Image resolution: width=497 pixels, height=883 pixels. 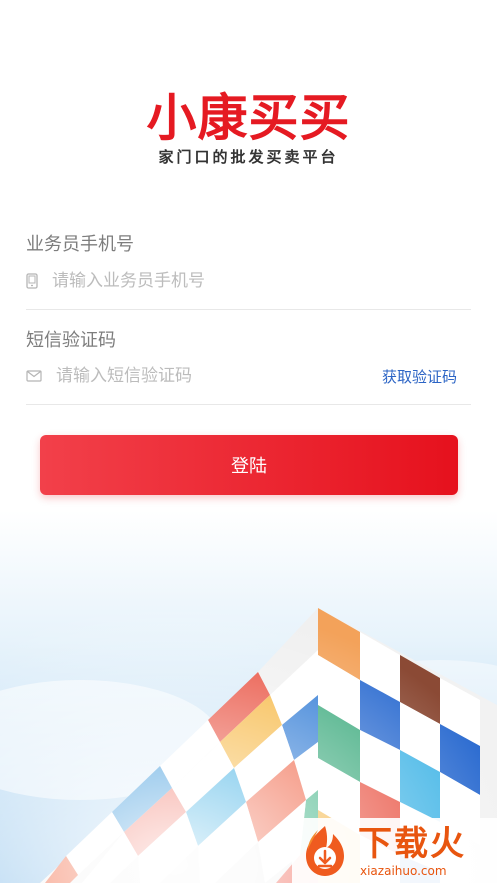 What do you see at coordinates (248, 157) in the screenshot?
I see `app-slogan: 家门口的批发买卖平台` at bounding box center [248, 157].